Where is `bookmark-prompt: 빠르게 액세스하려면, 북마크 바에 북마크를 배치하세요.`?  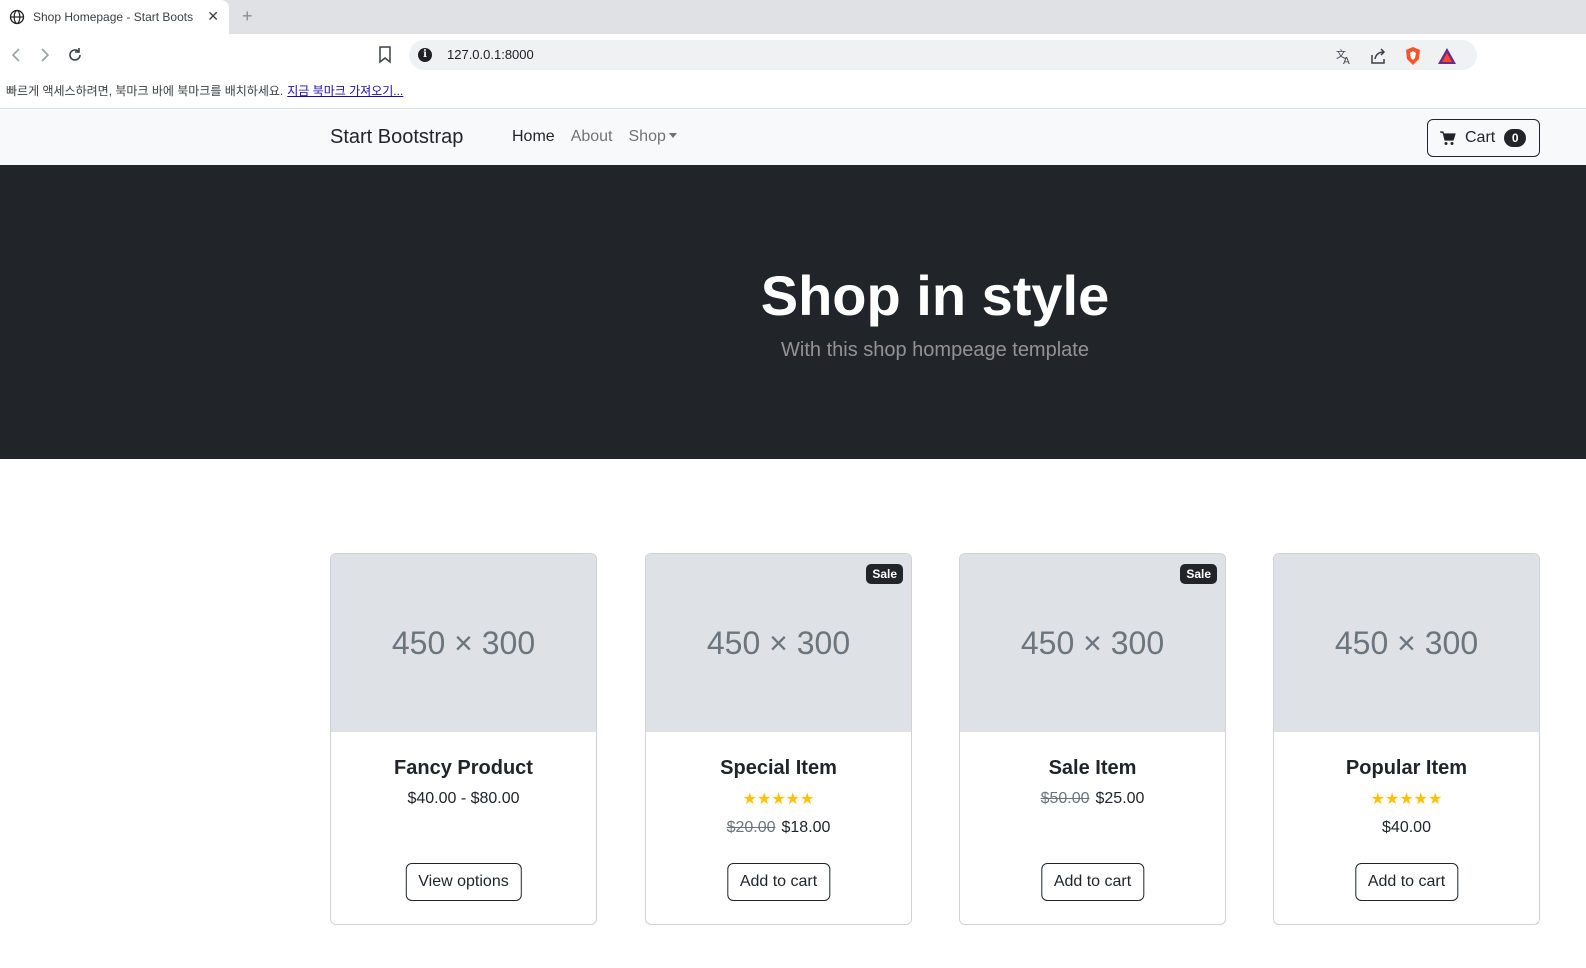 bookmark-prompt: 빠르게 액세스하려면, 북마크 바에 북마크를 배치하세요. is located at coordinates (145, 91).